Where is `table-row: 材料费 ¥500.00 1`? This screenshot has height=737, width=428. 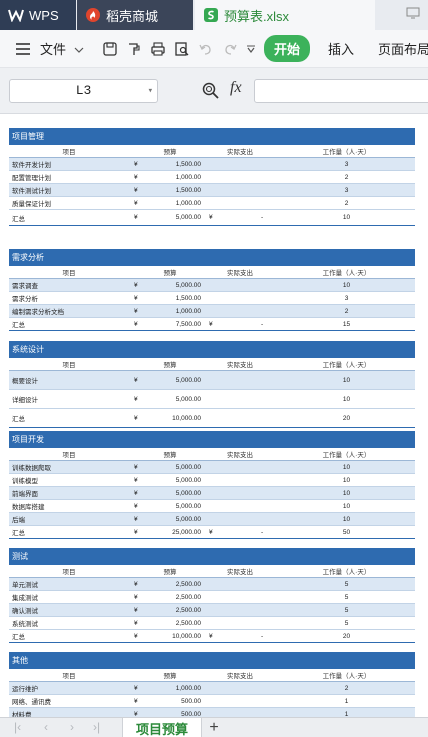 table-row: 材料费 ¥500.00 1 is located at coordinates (212, 712).